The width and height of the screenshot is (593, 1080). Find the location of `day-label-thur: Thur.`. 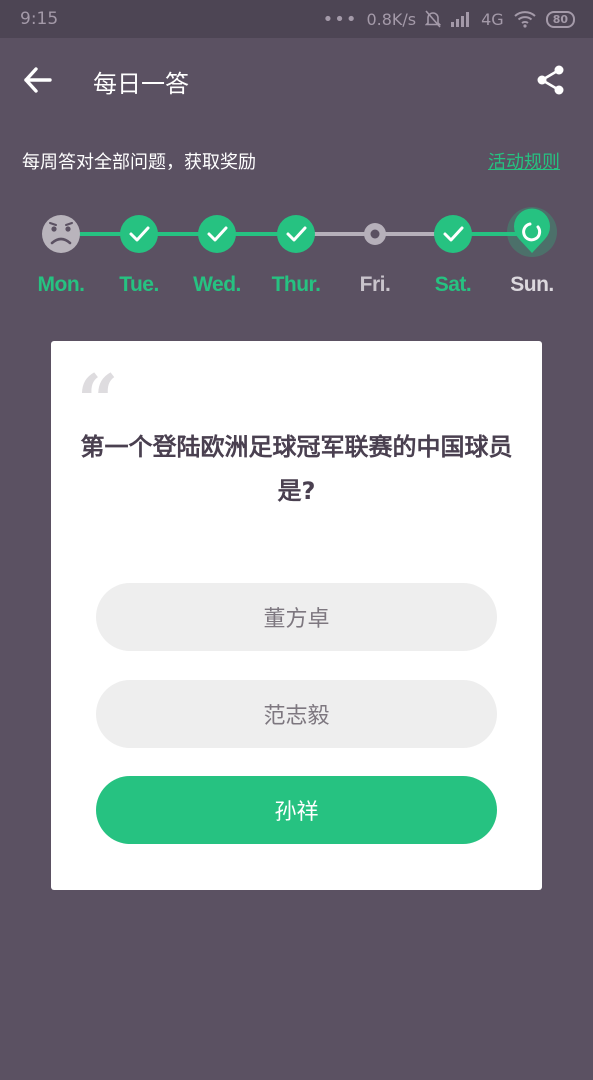

day-label-thur: Thur. is located at coordinates (296, 284).